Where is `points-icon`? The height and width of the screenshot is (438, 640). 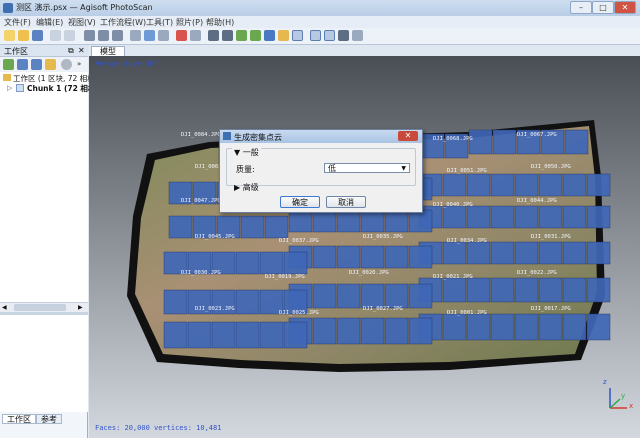
points-icon is located at coordinates (213, 35).